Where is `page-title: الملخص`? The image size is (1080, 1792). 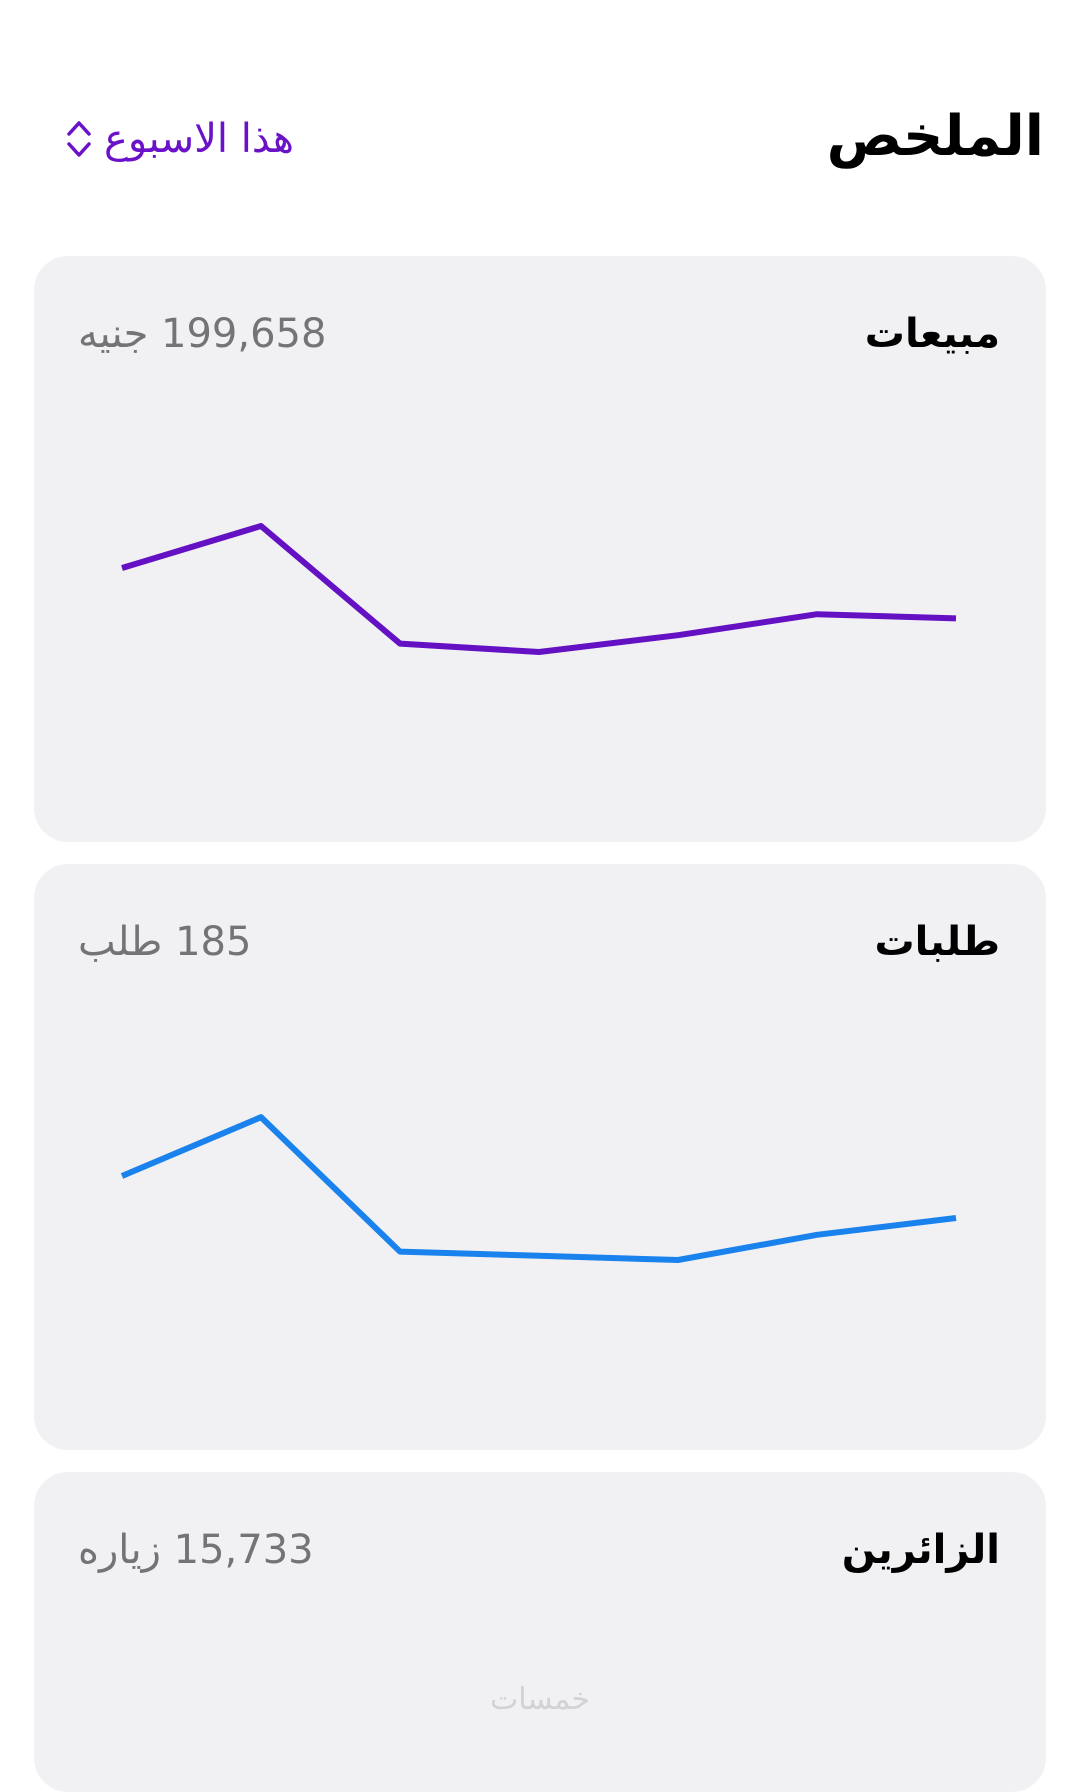
page-title: الملخص is located at coordinates (935, 137).